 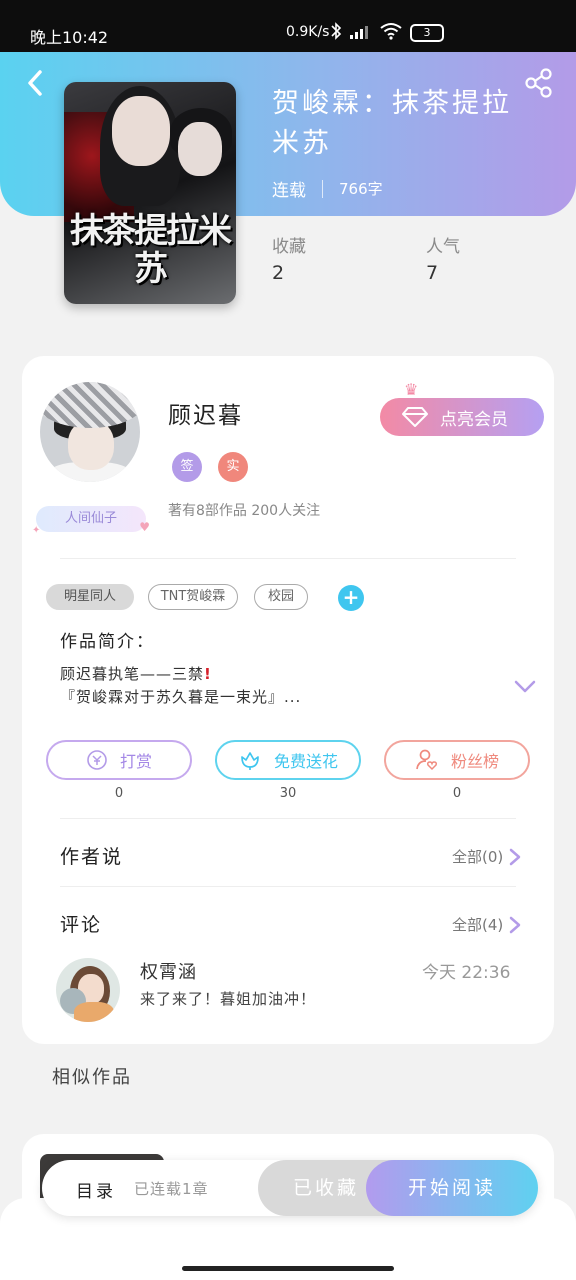 I want to click on comments-all-link: 全部(4), so click(x=486, y=924).